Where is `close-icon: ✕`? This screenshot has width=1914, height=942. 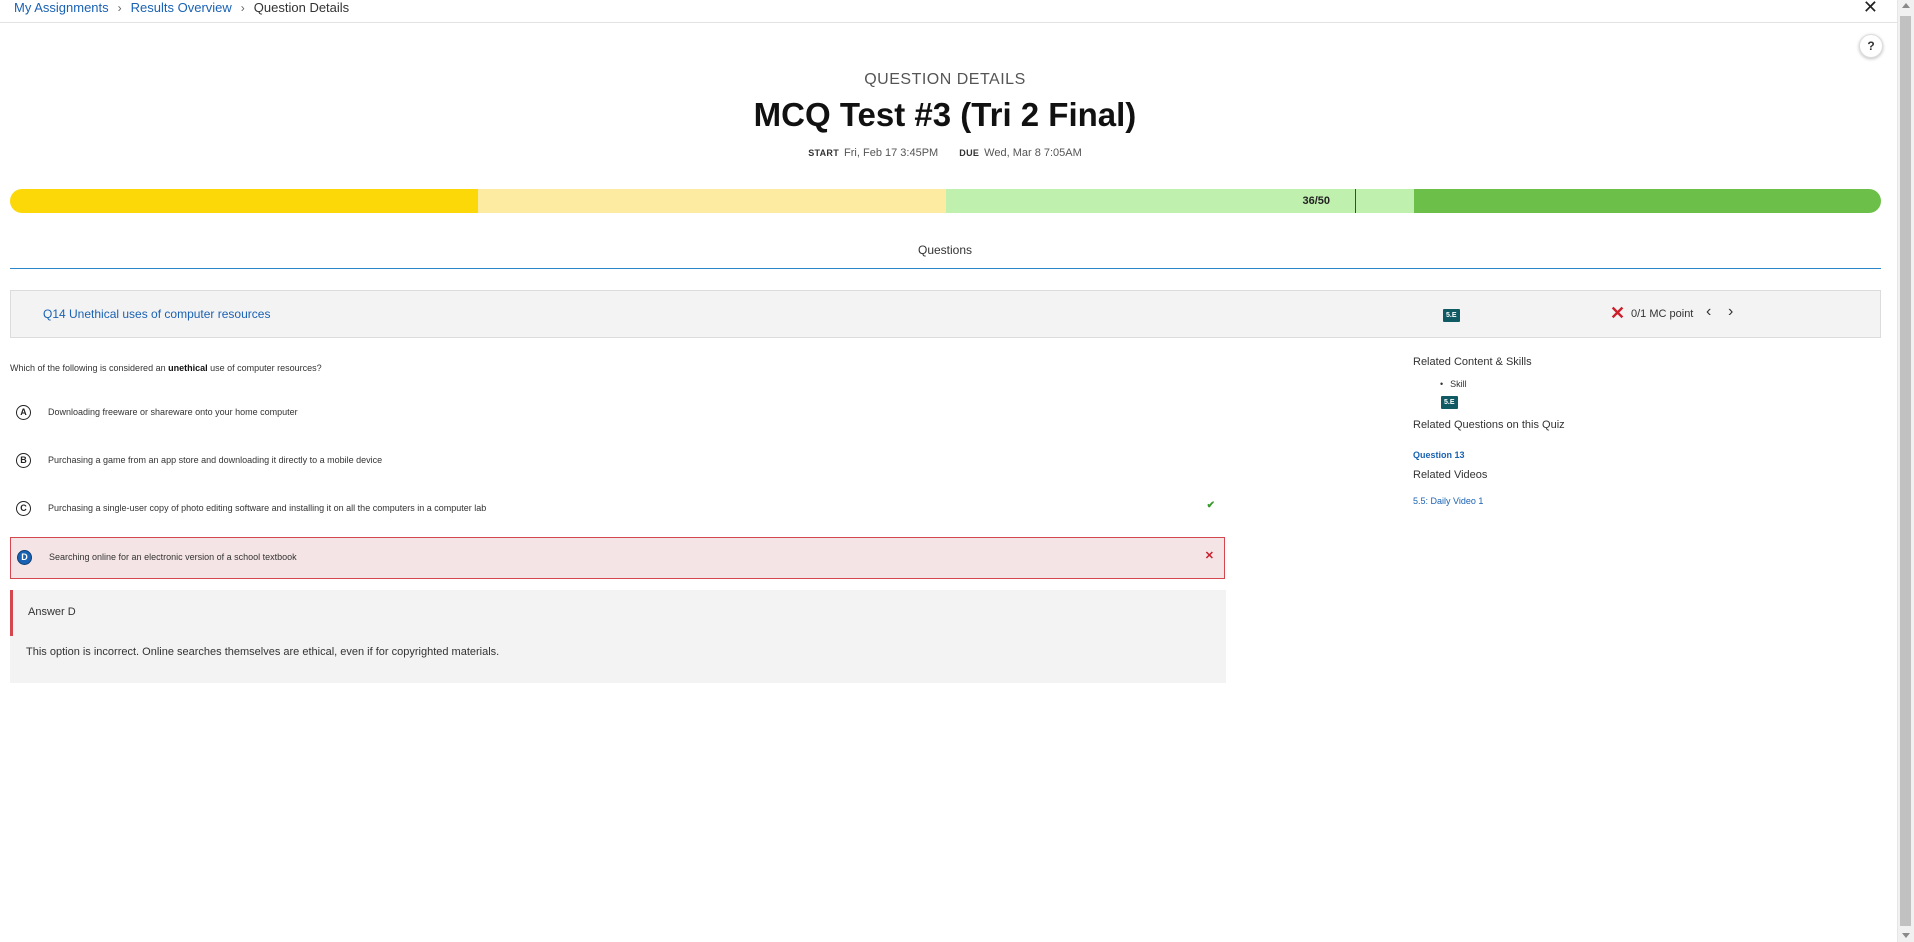 close-icon: ✕ is located at coordinates (1870, 8).